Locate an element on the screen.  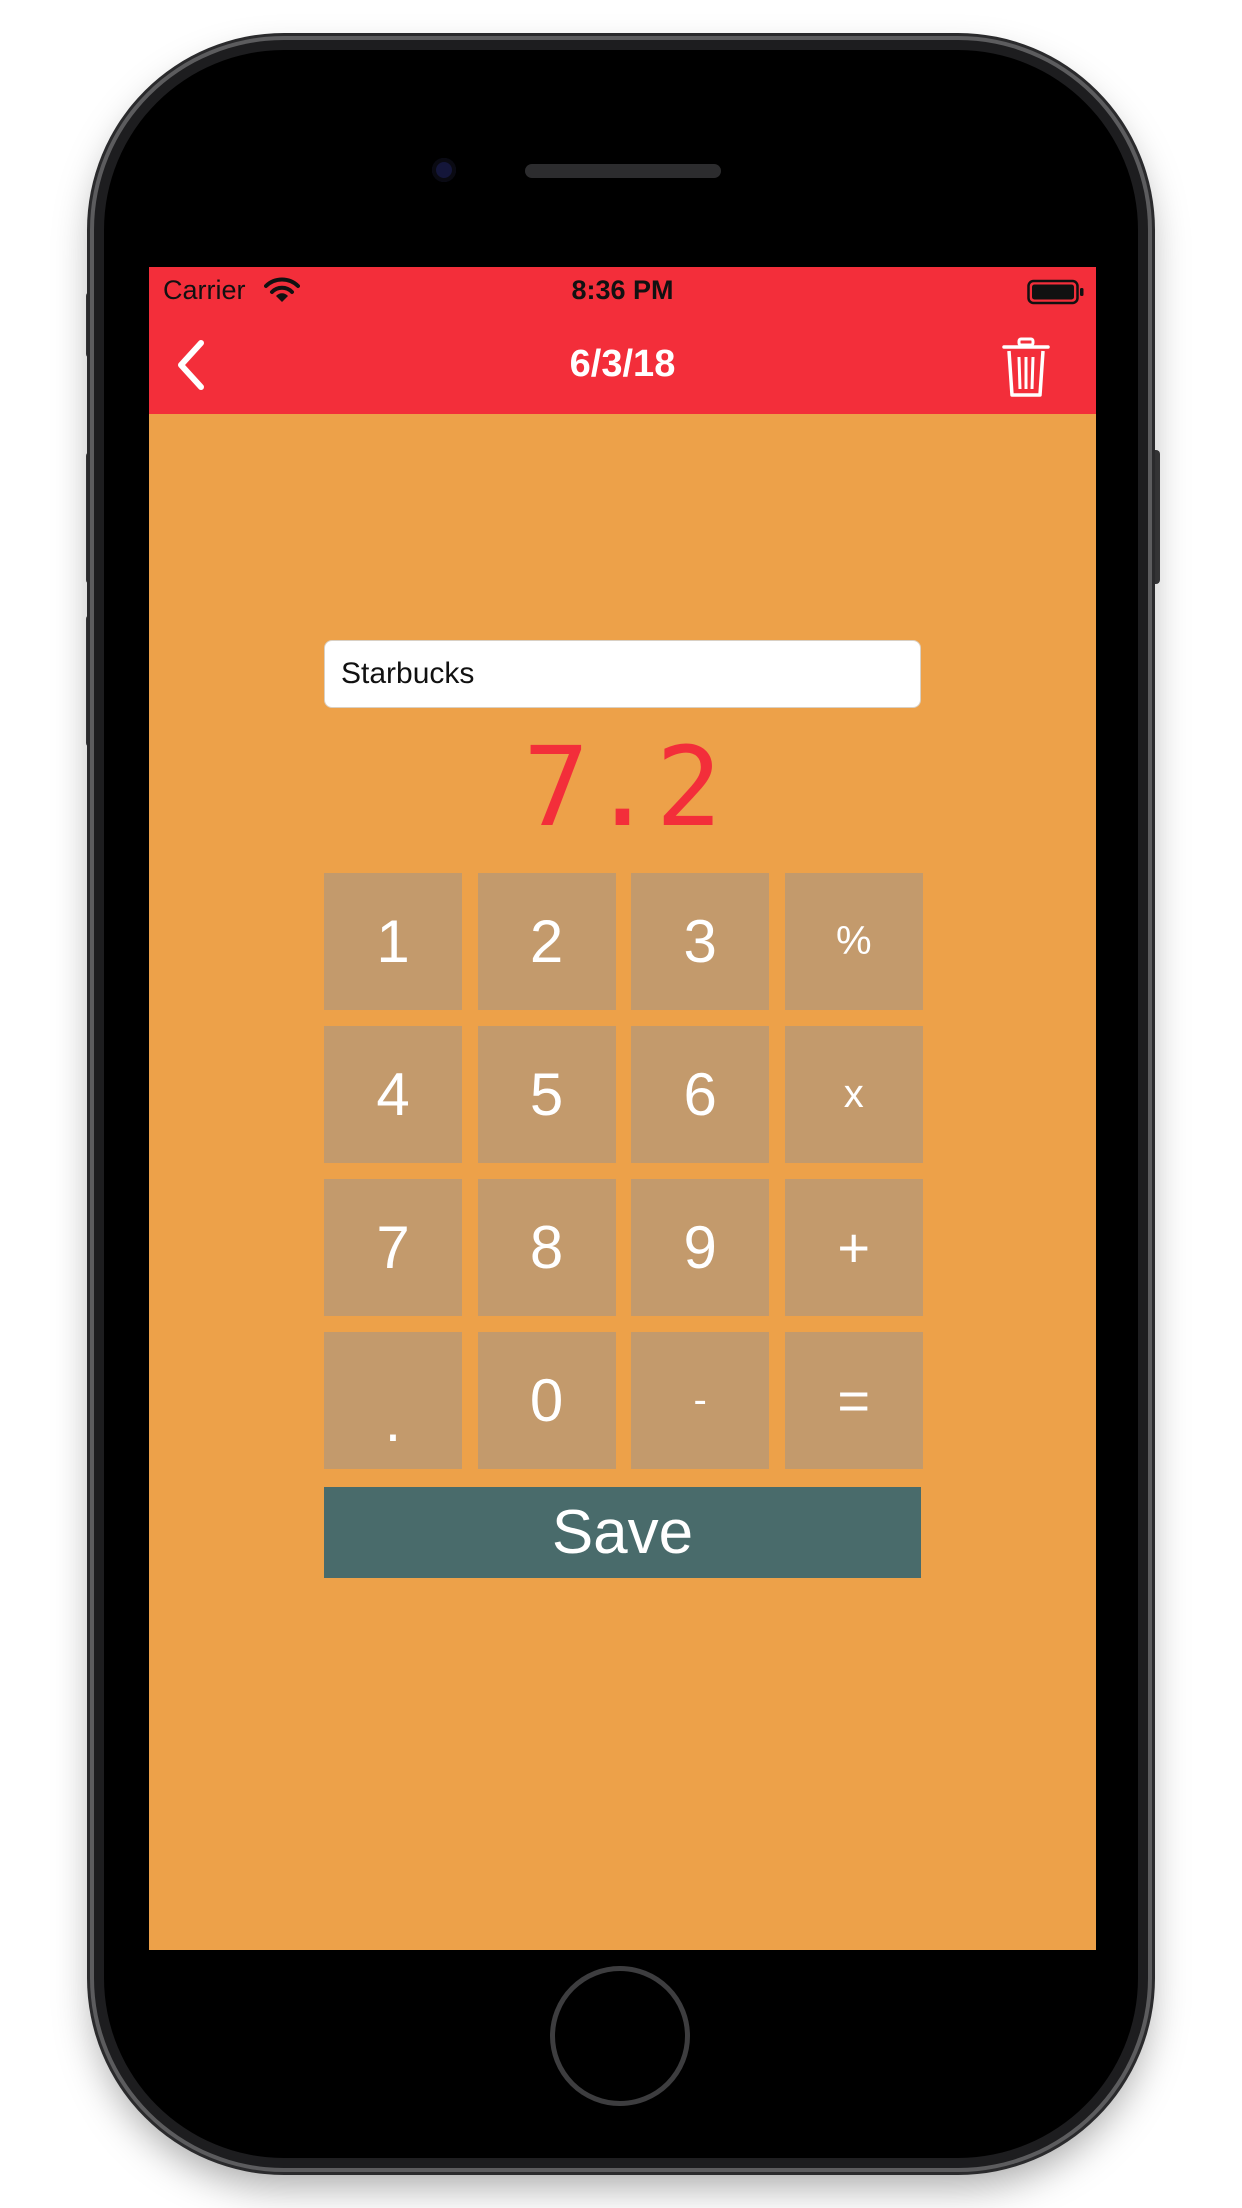
home-button is located at coordinates (620, 2036).